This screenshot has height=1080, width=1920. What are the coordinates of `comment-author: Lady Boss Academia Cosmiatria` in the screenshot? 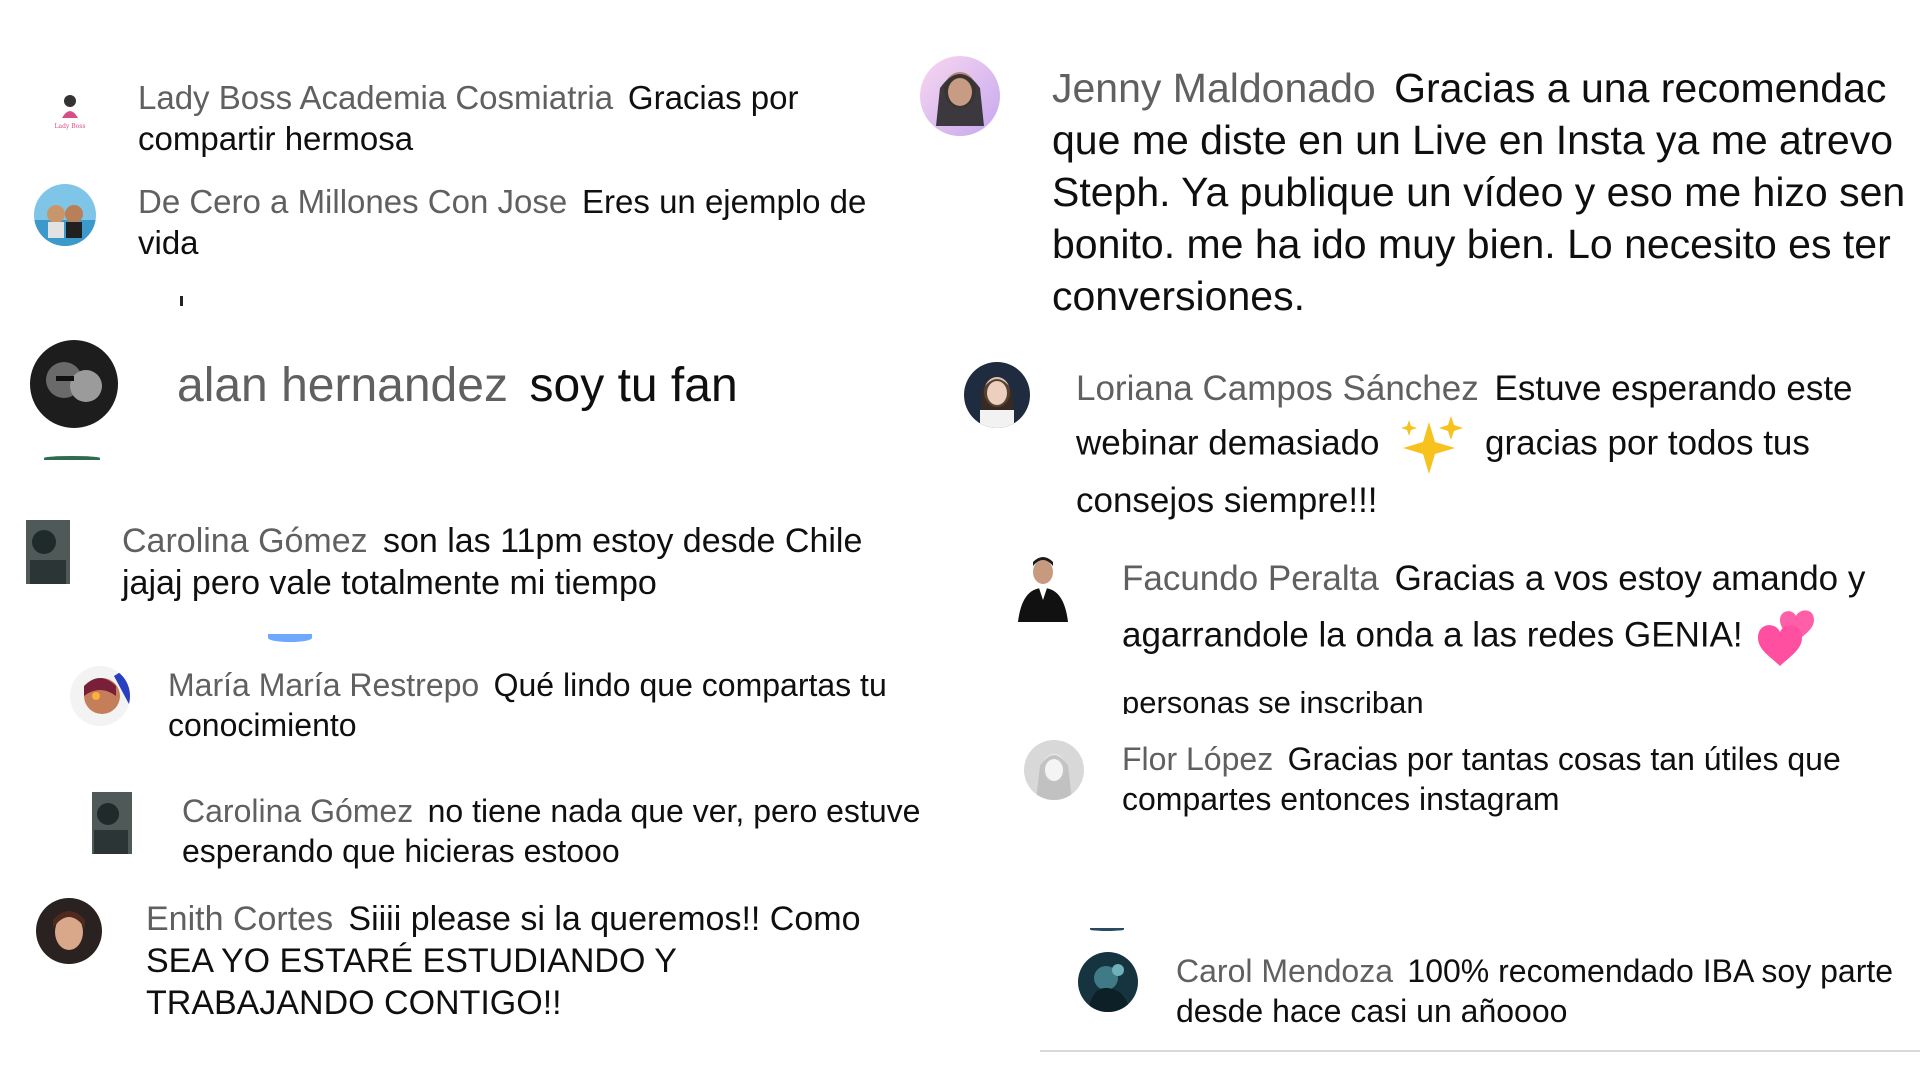 It's located at (375, 97).